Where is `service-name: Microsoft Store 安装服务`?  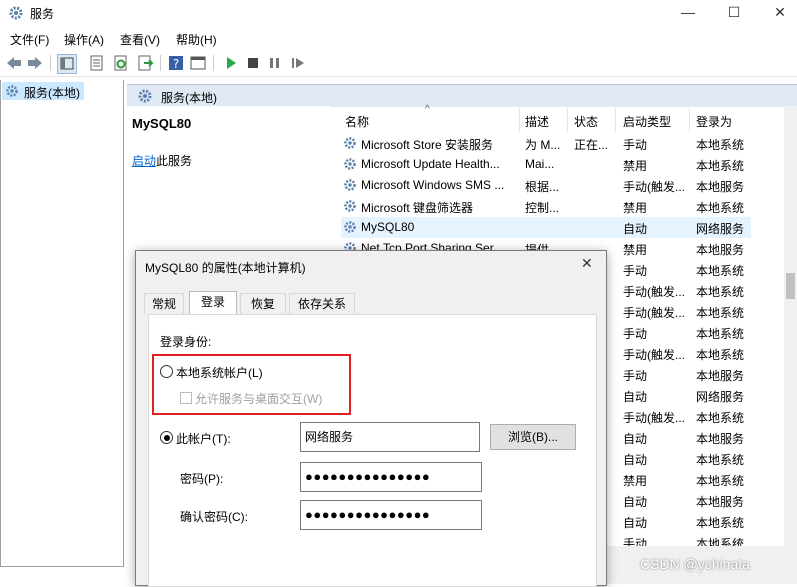
service-name: Microsoft Store 安装服务 is located at coordinates (427, 145).